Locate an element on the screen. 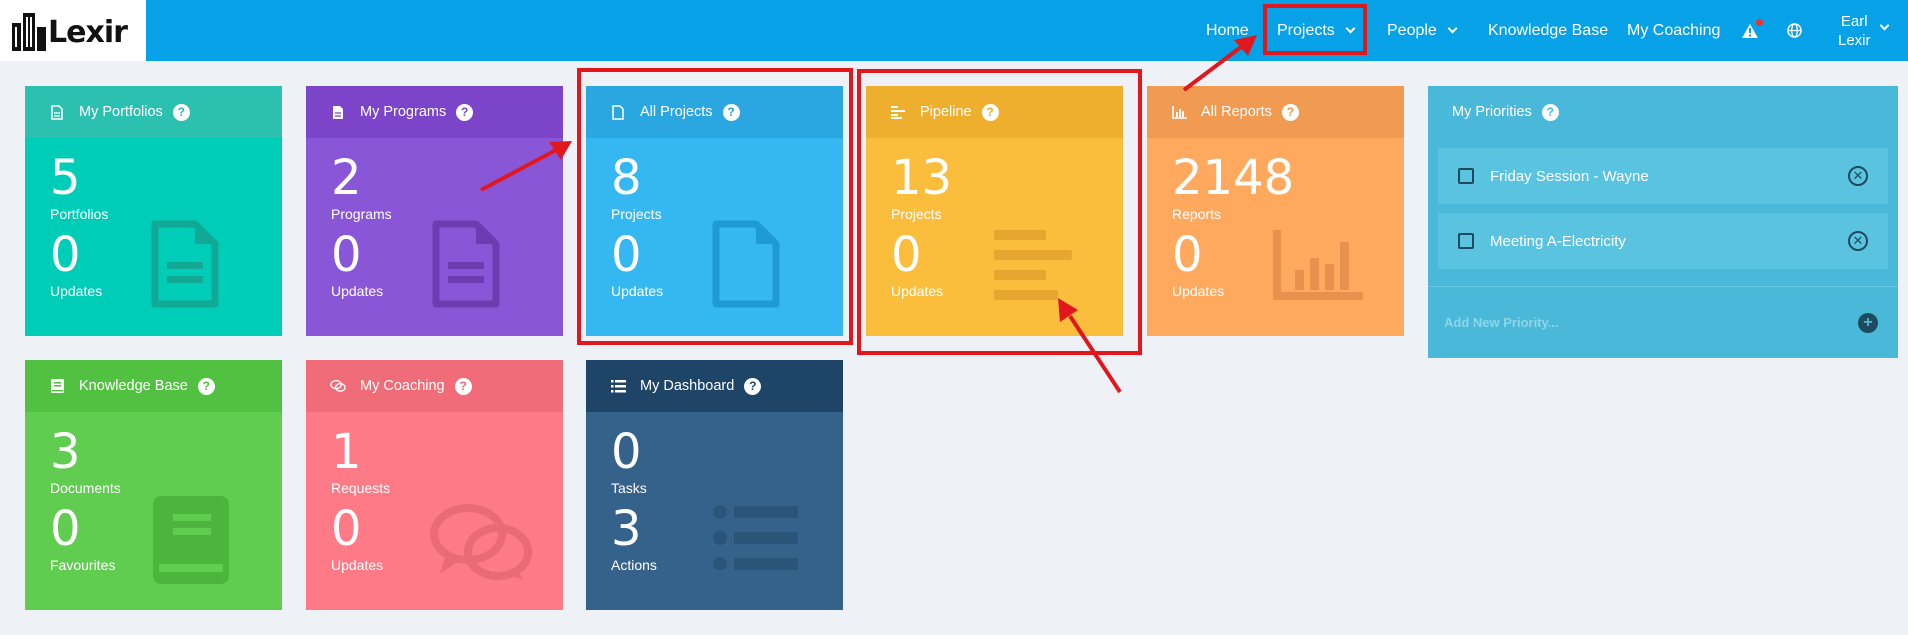 Image resolution: width=1908 pixels, height=635 pixels. tile-header: My Coaching ? is located at coordinates (434, 386).